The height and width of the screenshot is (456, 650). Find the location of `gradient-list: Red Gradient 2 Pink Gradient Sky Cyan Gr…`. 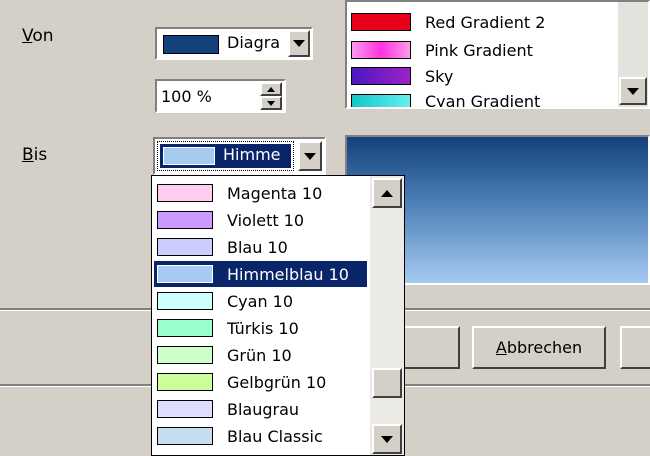

gradient-list: Red Gradient 2 Pink Gradient Sky Cyan Gr… is located at coordinates (497, 54).